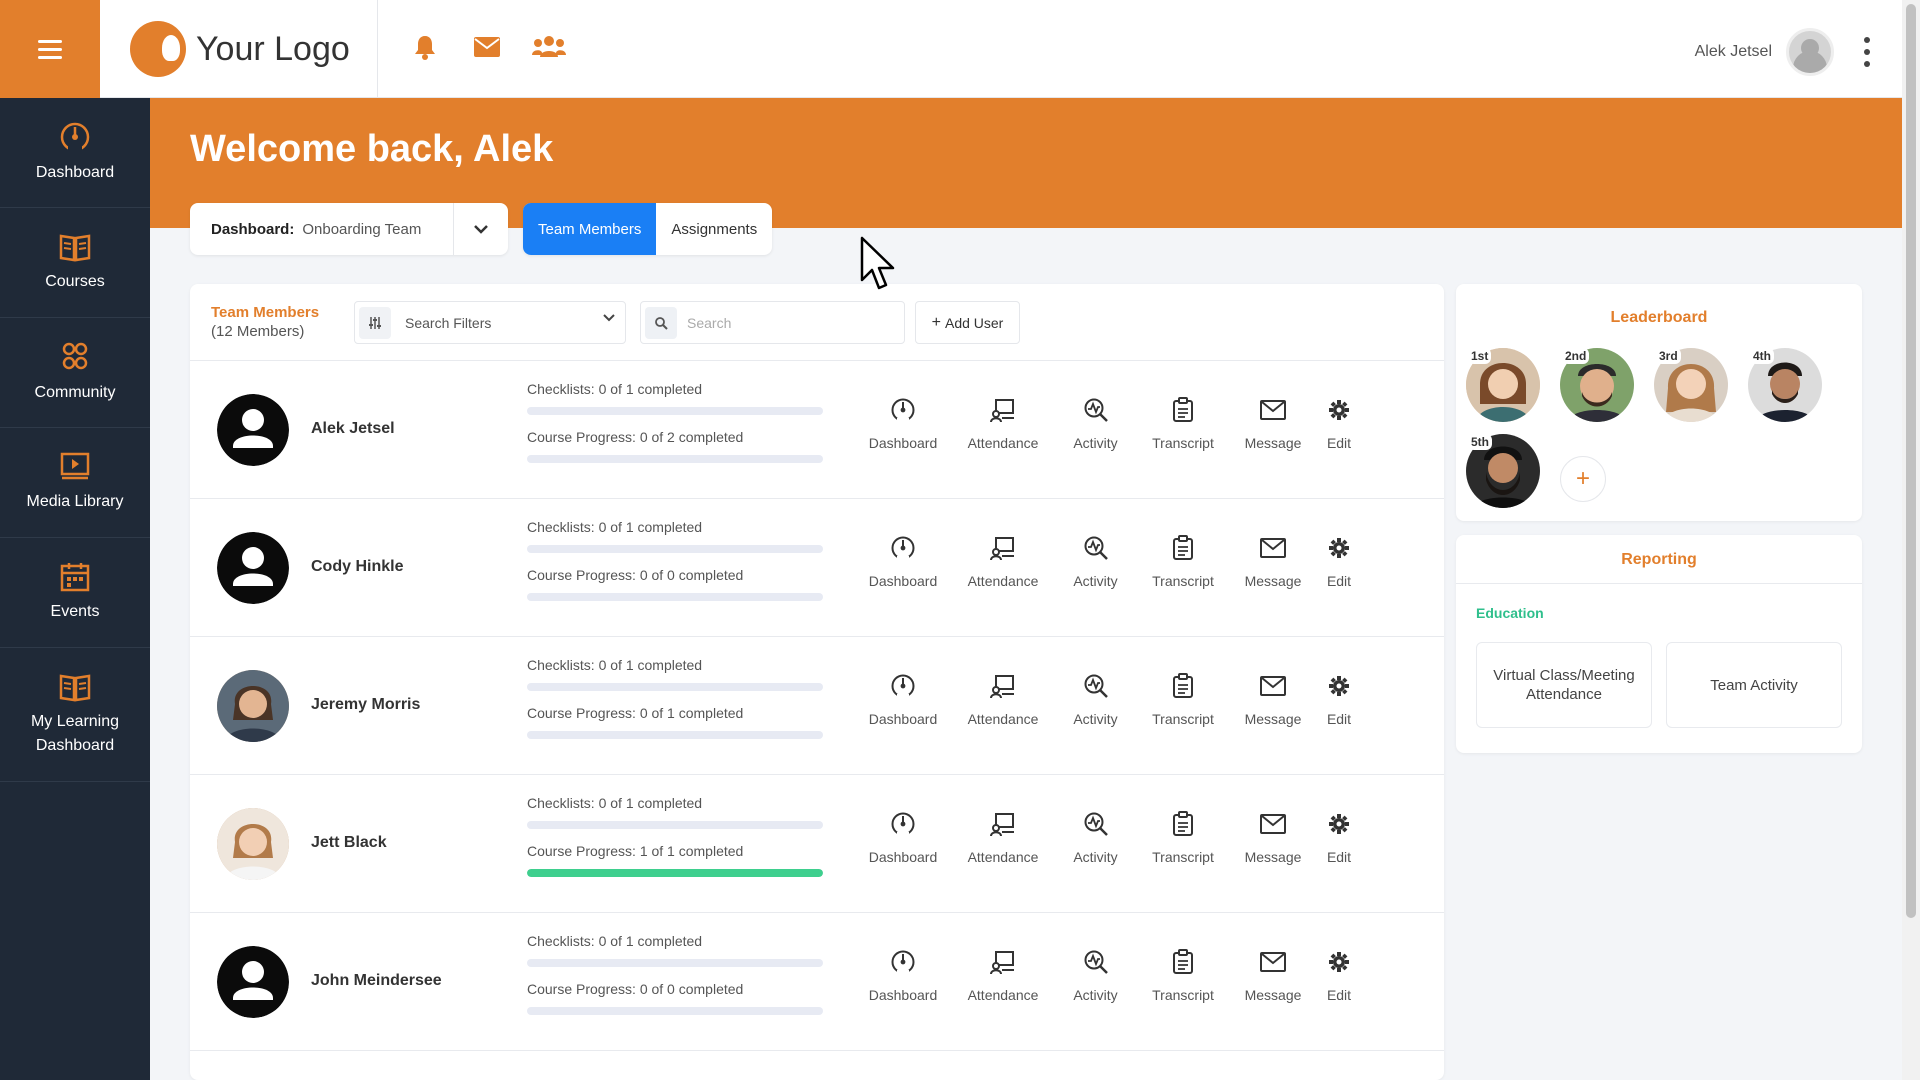 The image size is (1920, 1080). What do you see at coordinates (1867, 52) in the screenshot?
I see `more-options-icon` at bounding box center [1867, 52].